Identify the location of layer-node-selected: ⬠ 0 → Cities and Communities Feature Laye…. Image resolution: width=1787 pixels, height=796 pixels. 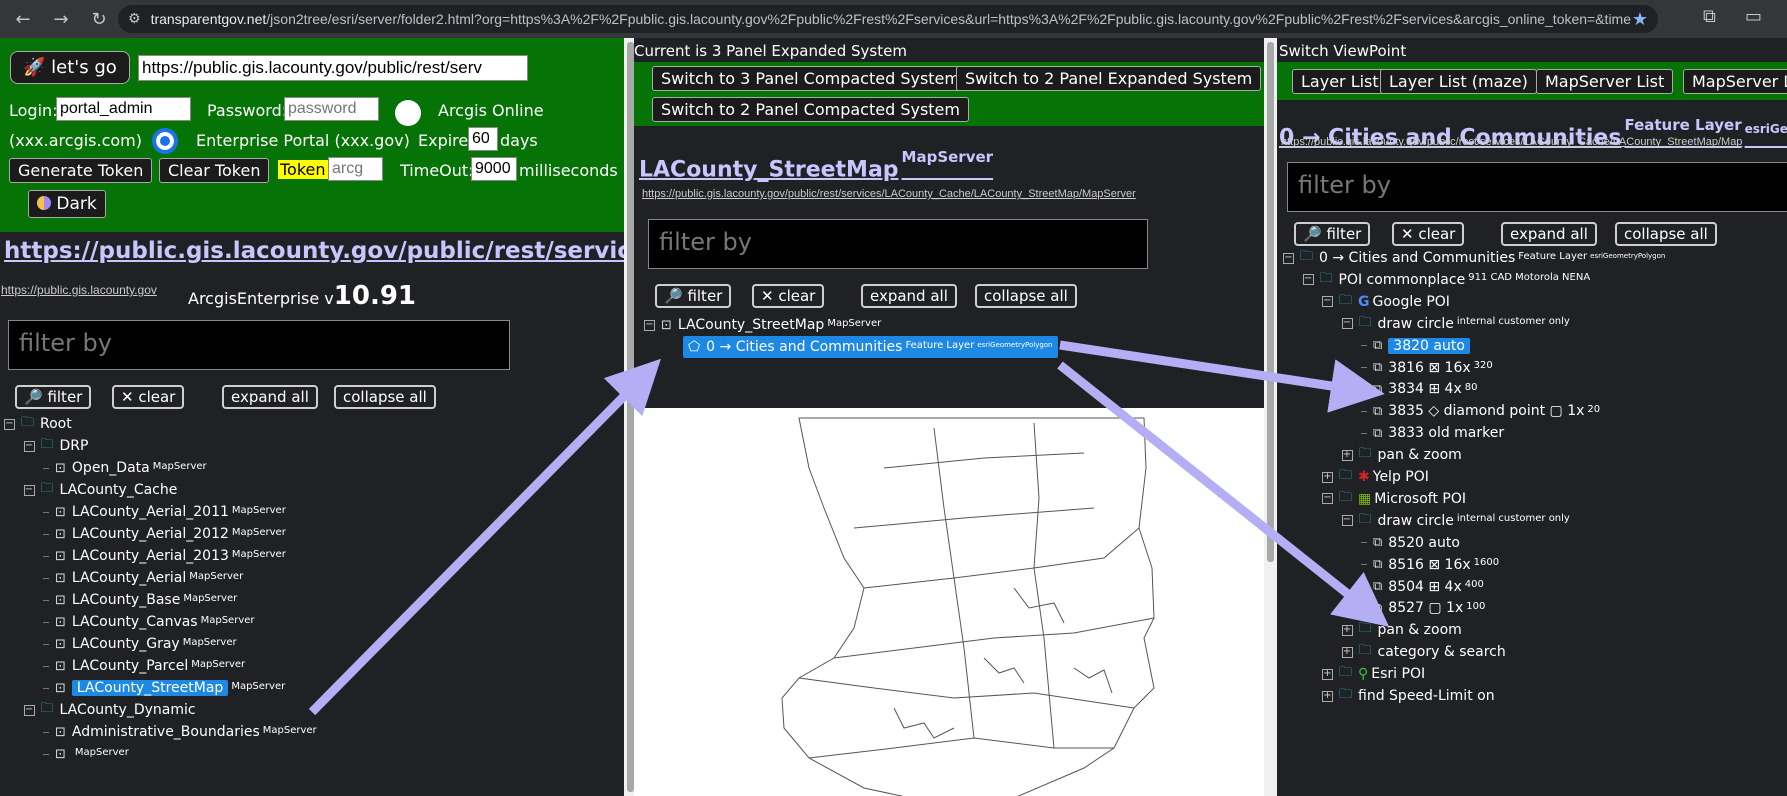
(870, 347).